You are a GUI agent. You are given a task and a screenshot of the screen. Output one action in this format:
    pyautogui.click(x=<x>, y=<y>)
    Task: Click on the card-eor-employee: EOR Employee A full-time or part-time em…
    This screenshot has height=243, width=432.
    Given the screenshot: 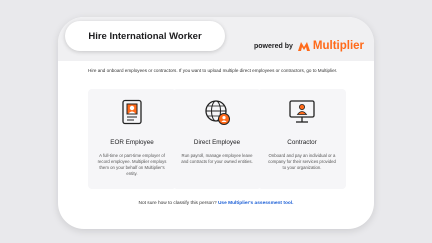 What is the action you would take?
    pyautogui.click(x=132, y=139)
    